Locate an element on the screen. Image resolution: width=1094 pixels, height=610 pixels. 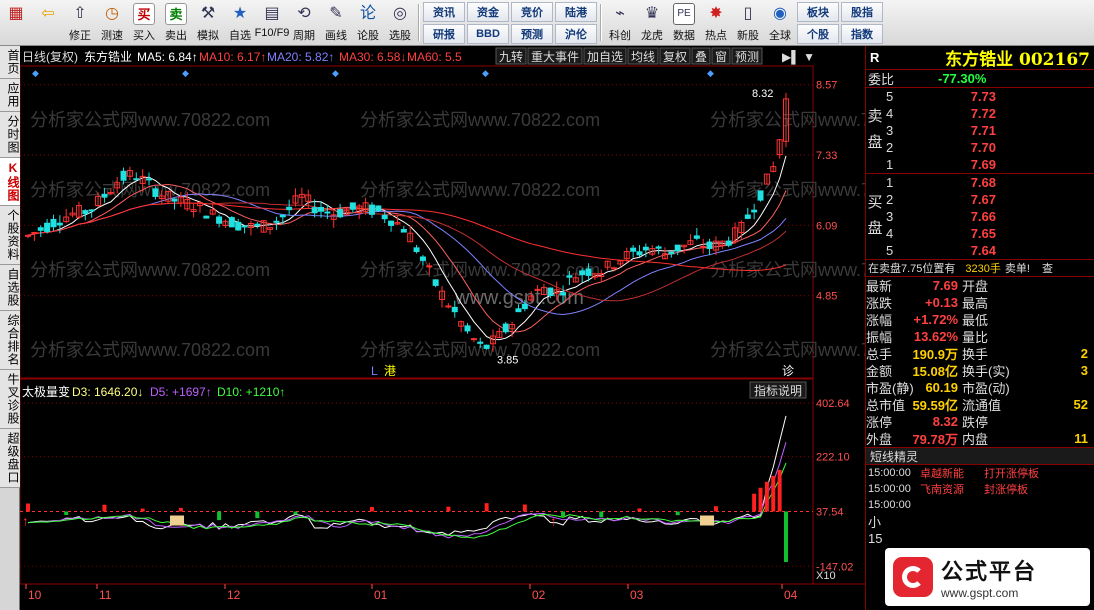
order-book-row: 4 7.72 is located at coordinates (980, 113).